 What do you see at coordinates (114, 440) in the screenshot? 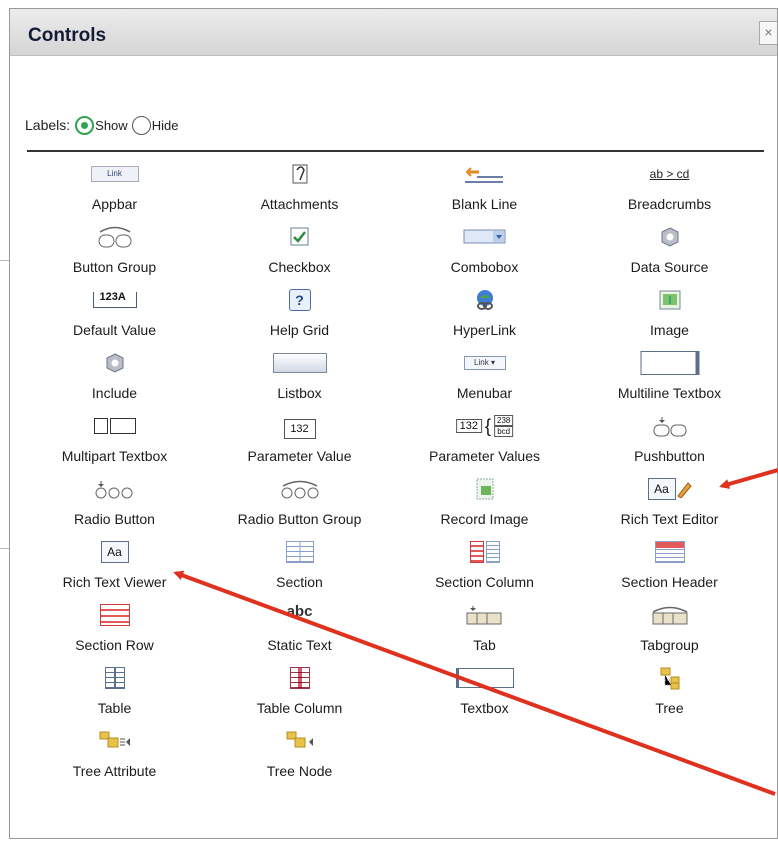
I see `control-multipart-textbox: Multipart Textbox` at bounding box center [114, 440].